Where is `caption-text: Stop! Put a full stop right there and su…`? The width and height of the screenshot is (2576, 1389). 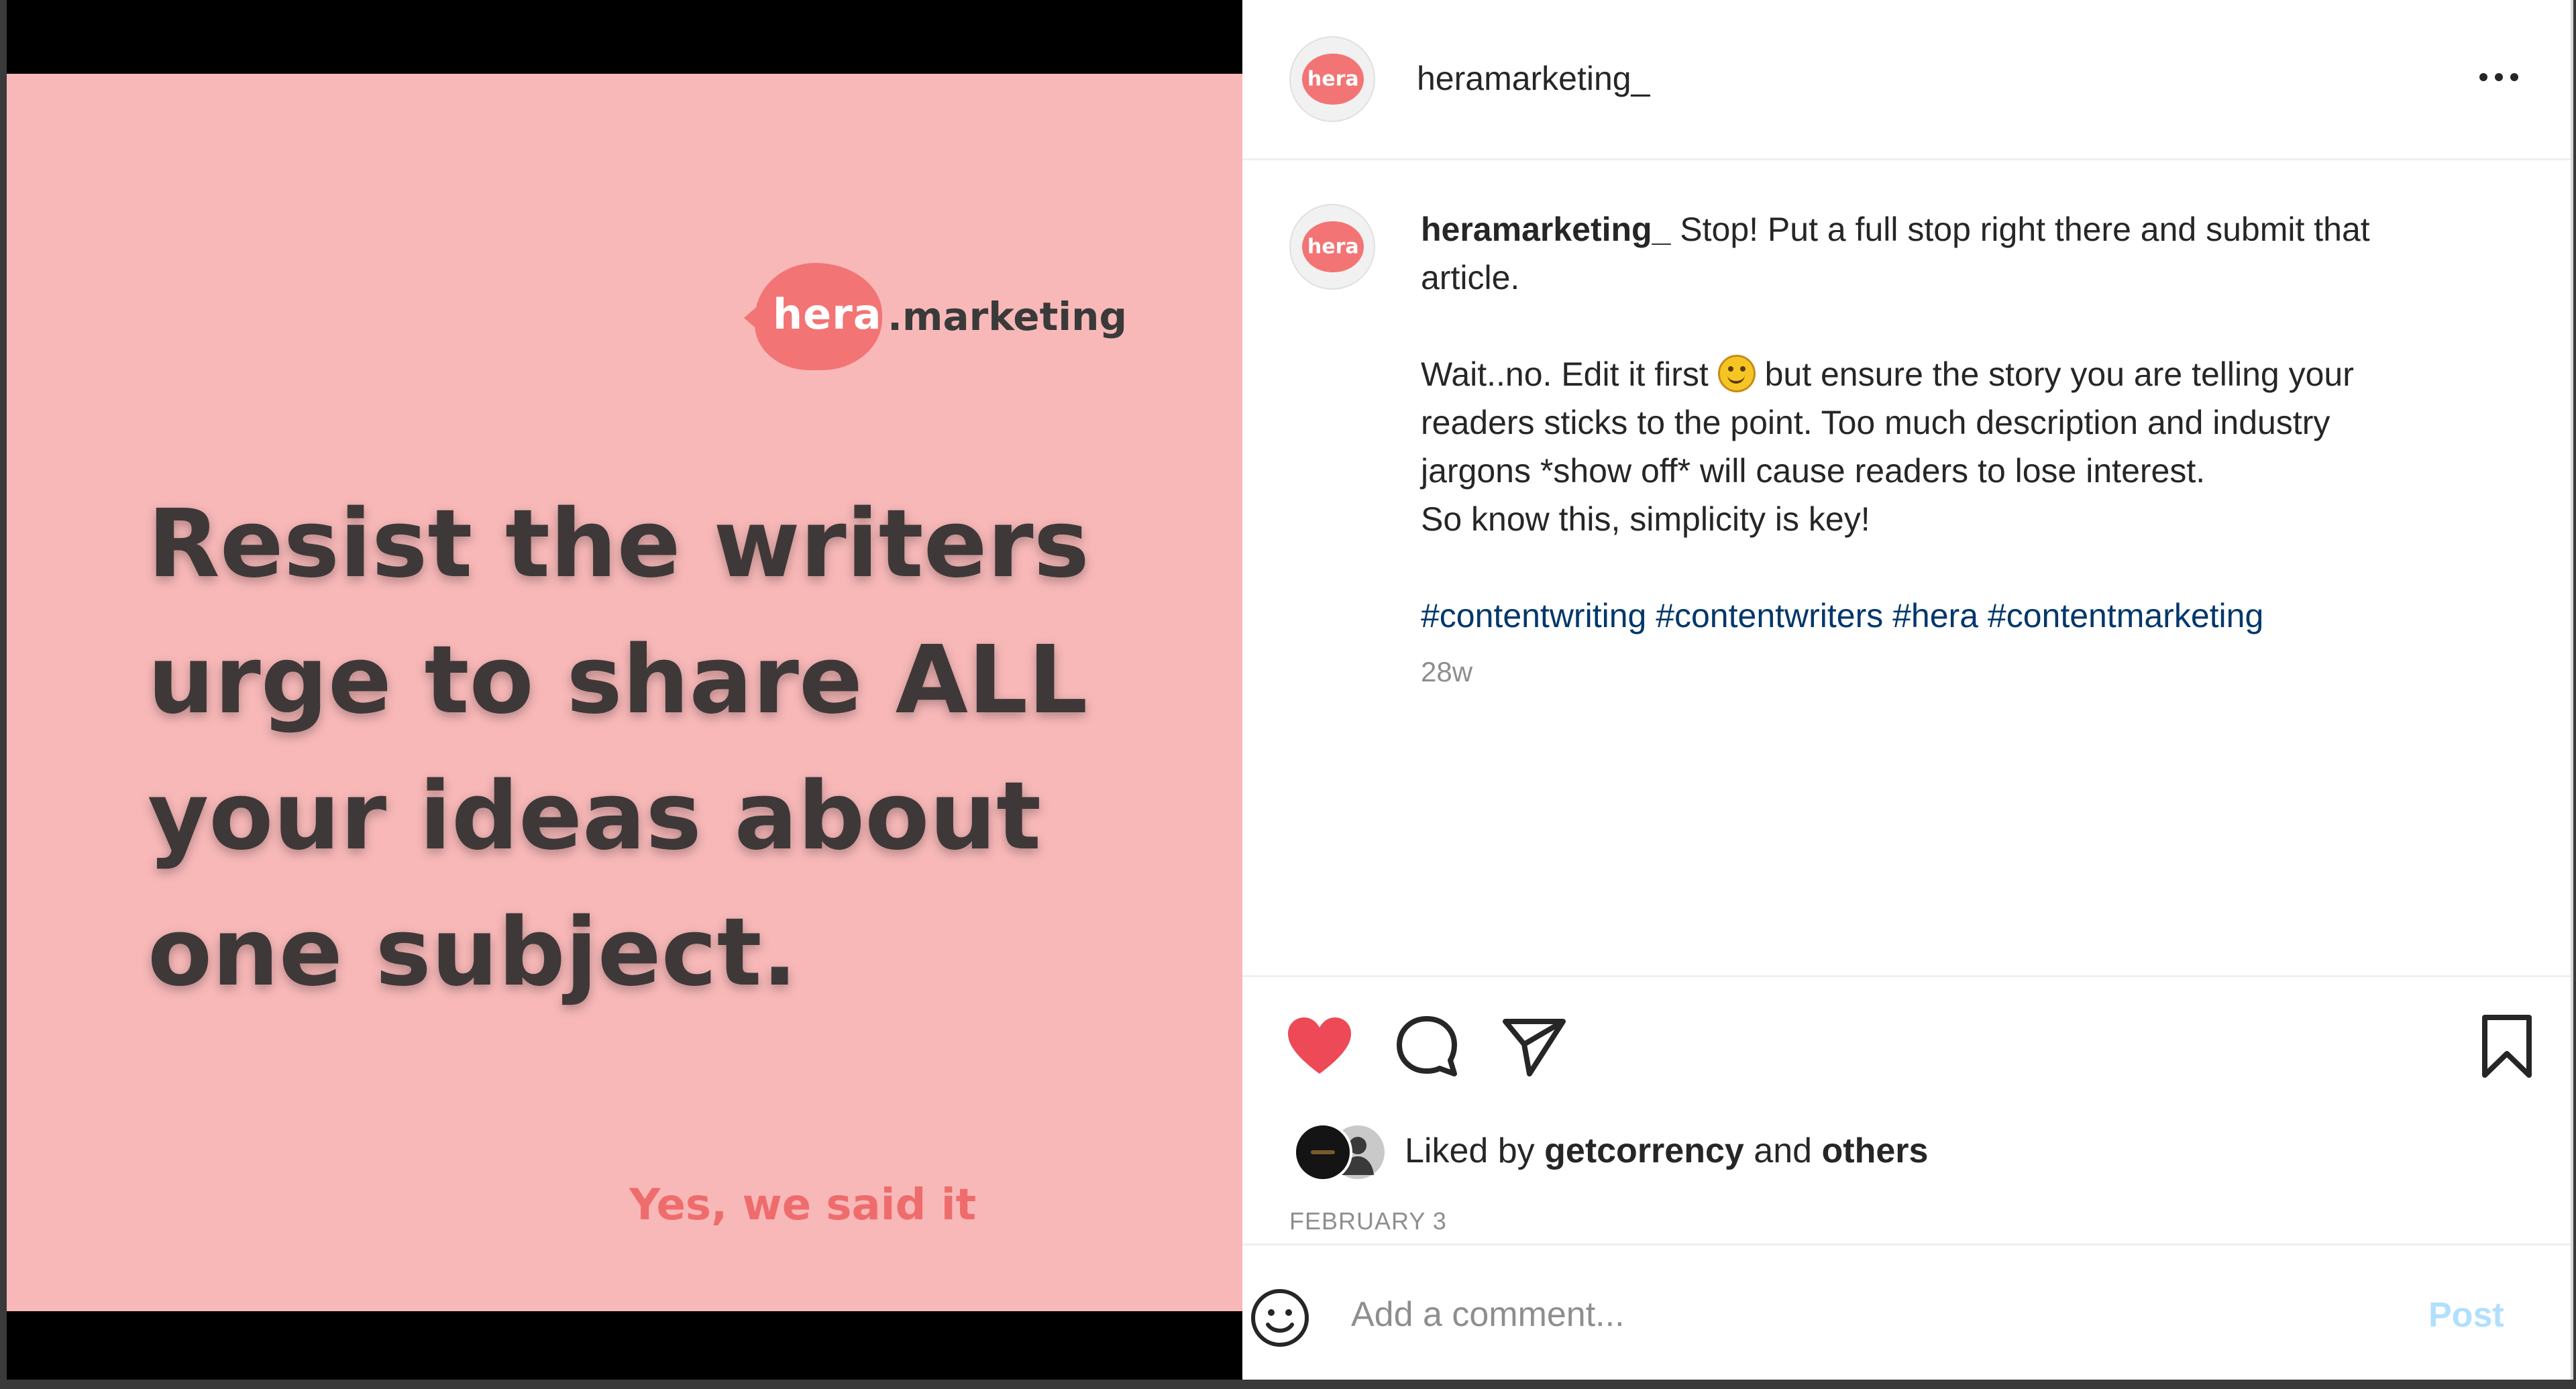
caption-text: Stop! Put a full stop right there and su… is located at coordinates (2020, 230).